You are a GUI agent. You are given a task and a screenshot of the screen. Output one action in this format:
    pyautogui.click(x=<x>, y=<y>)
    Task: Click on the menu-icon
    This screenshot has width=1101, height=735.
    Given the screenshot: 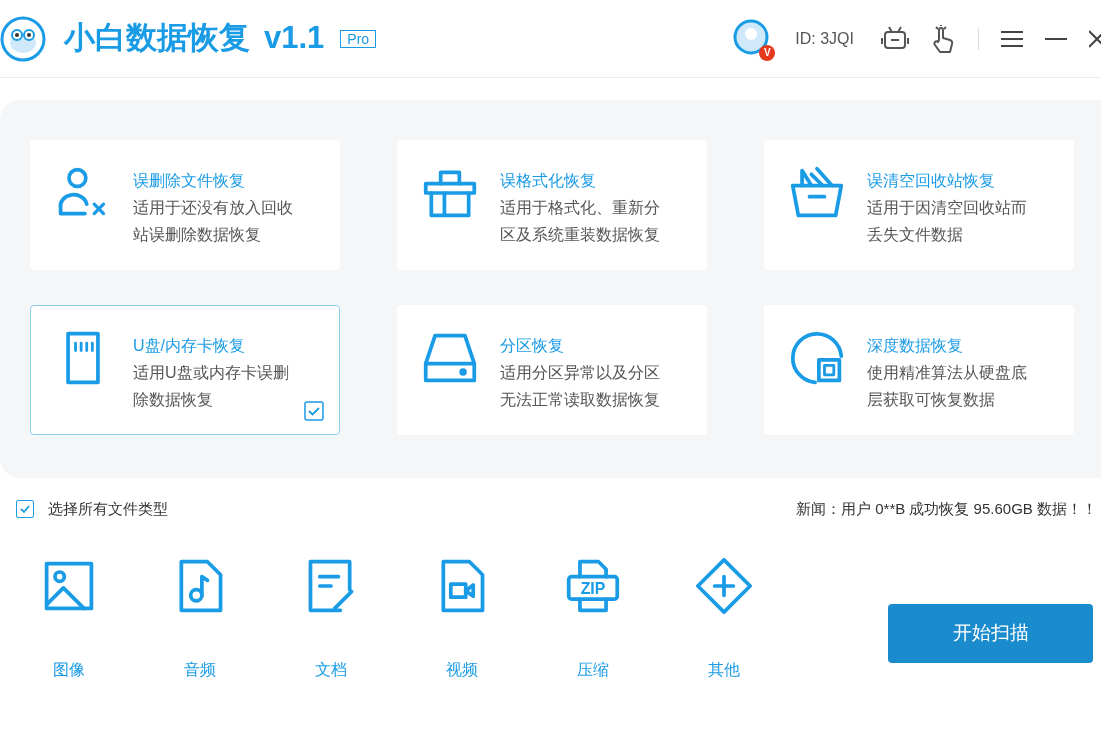 What is the action you would take?
    pyautogui.click(x=1012, y=38)
    